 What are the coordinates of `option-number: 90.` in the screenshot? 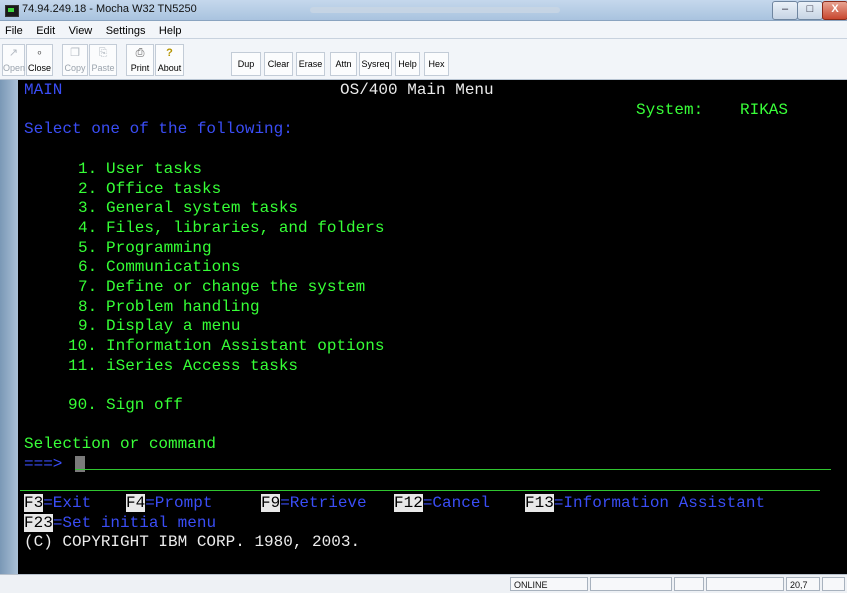 It's located at (82, 405).